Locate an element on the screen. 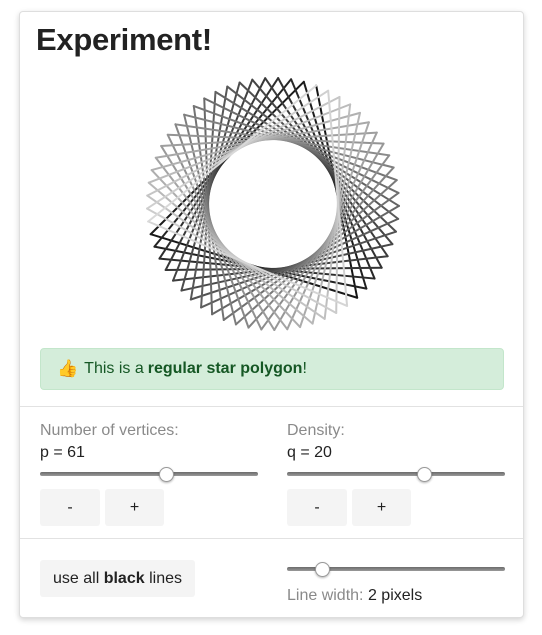 Image resolution: width=542 pixels, height=635 pixels. black-button-bold: black is located at coordinates (124, 578).